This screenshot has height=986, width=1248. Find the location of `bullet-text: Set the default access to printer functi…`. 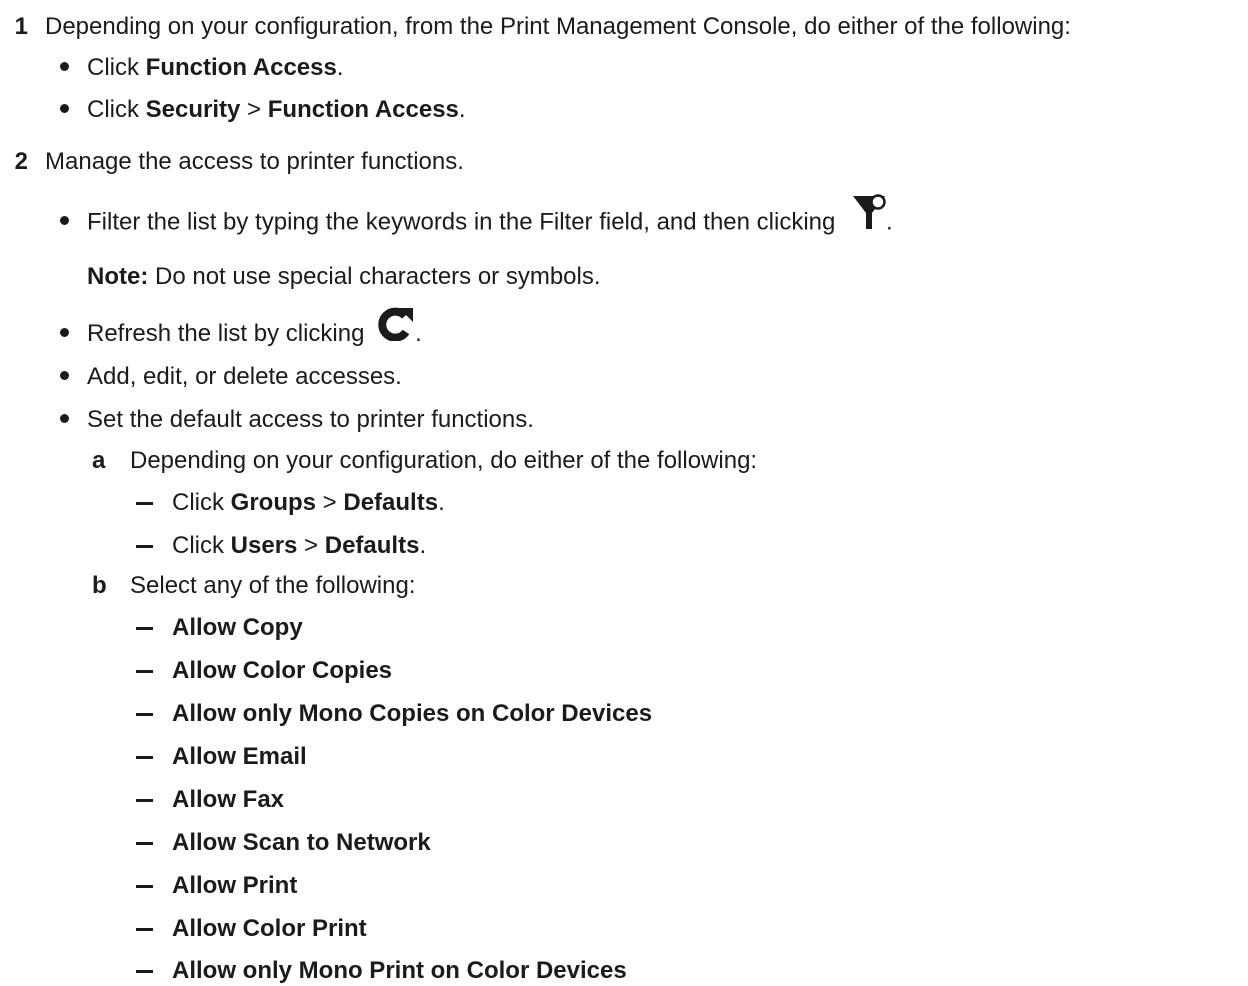

bullet-text: Set the default access to printer functi… is located at coordinates (310, 419).